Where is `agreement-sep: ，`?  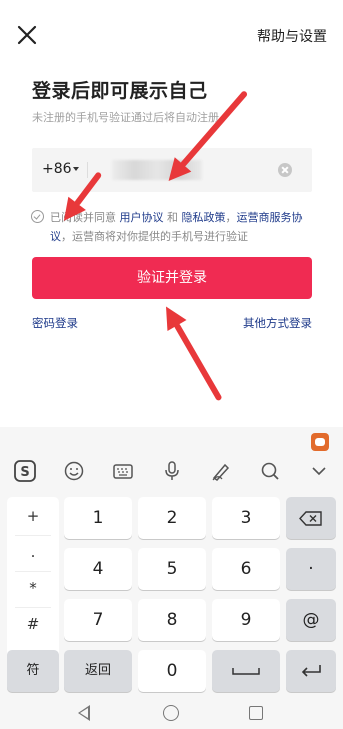
agreement-sep: ， is located at coordinates (231, 217).